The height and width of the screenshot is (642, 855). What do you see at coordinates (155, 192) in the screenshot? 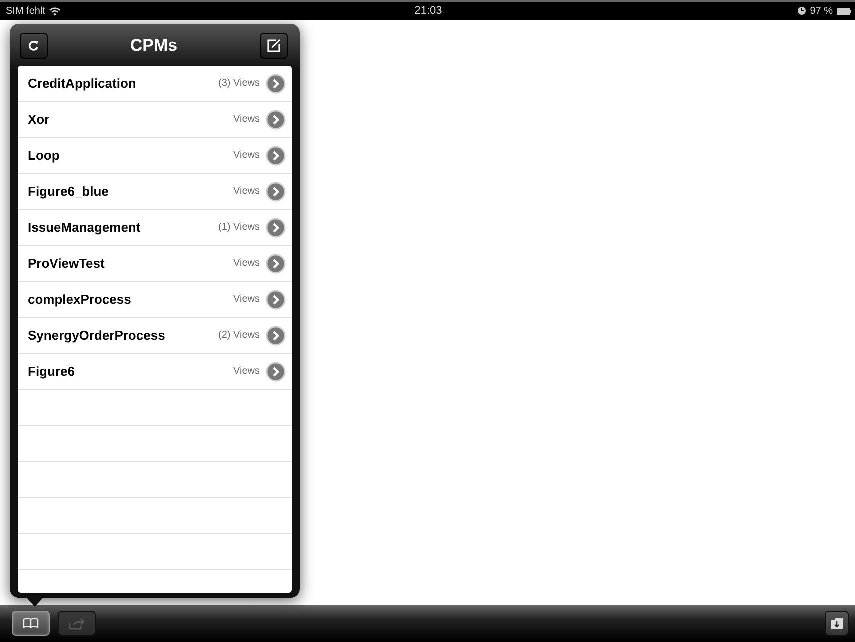
I see `process-list-item: Figure6_blue Views` at bounding box center [155, 192].